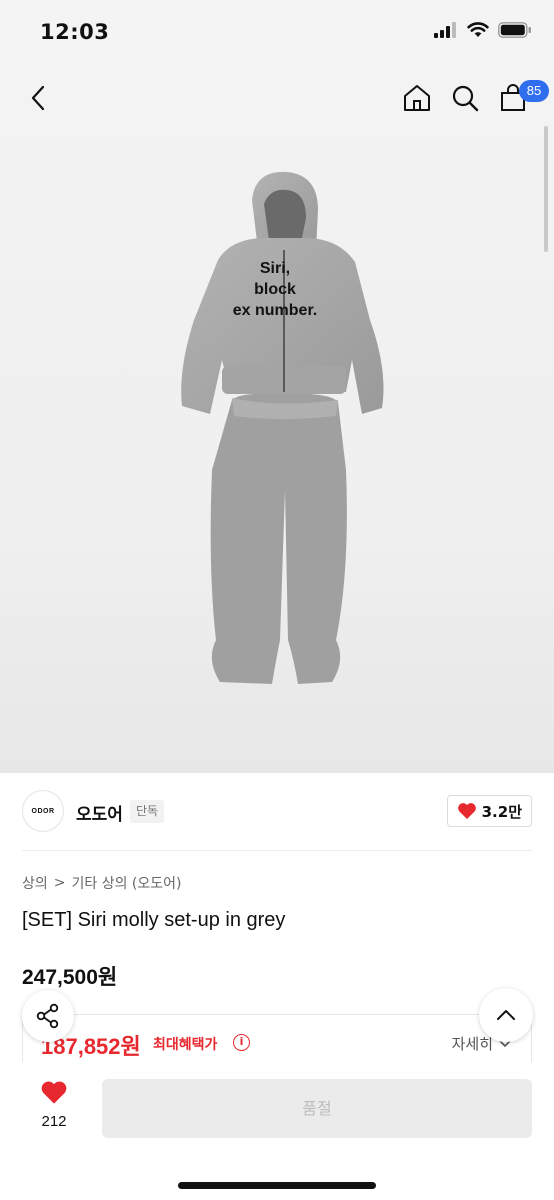  I want to click on status-bar: 12:03, so click(277, 33).